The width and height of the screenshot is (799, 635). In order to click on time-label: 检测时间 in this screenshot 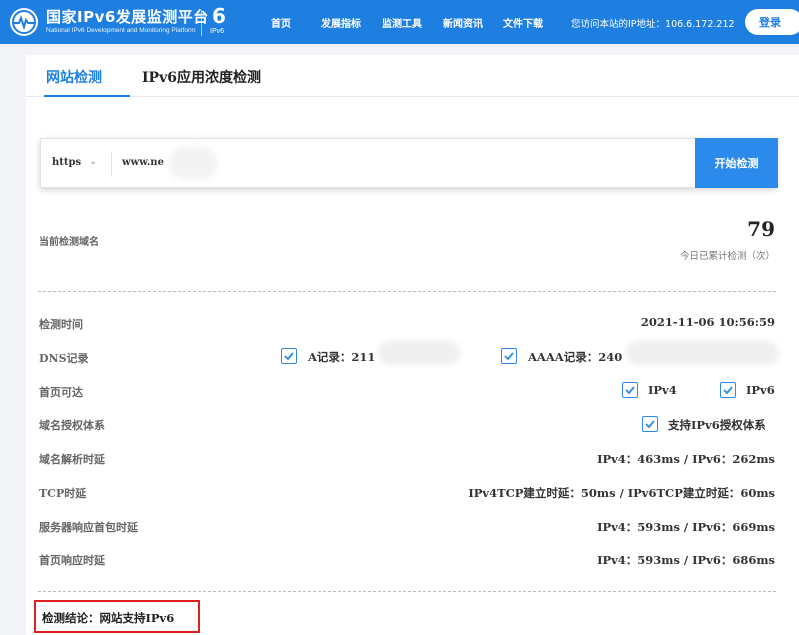, I will do `click(61, 324)`.